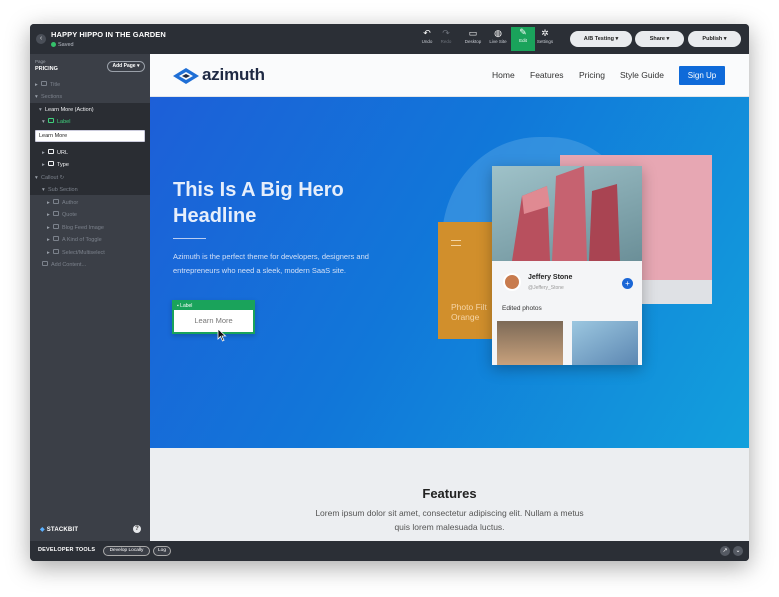  Describe the element at coordinates (547, 75) in the screenshot. I see `nav-features: Features` at that location.